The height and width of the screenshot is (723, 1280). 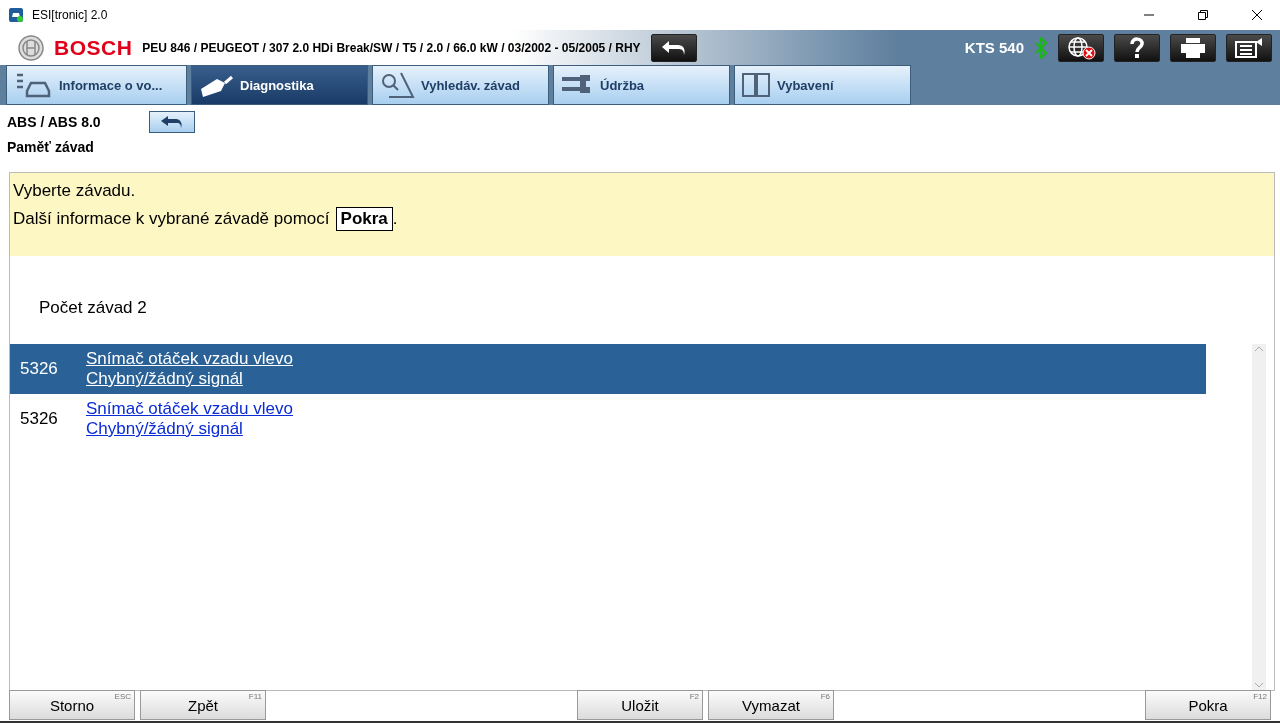 What do you see at coordinates (825, 696) in the screenshot?
I see `shortcut-key-label: F6` at bounding box center [825, 696].